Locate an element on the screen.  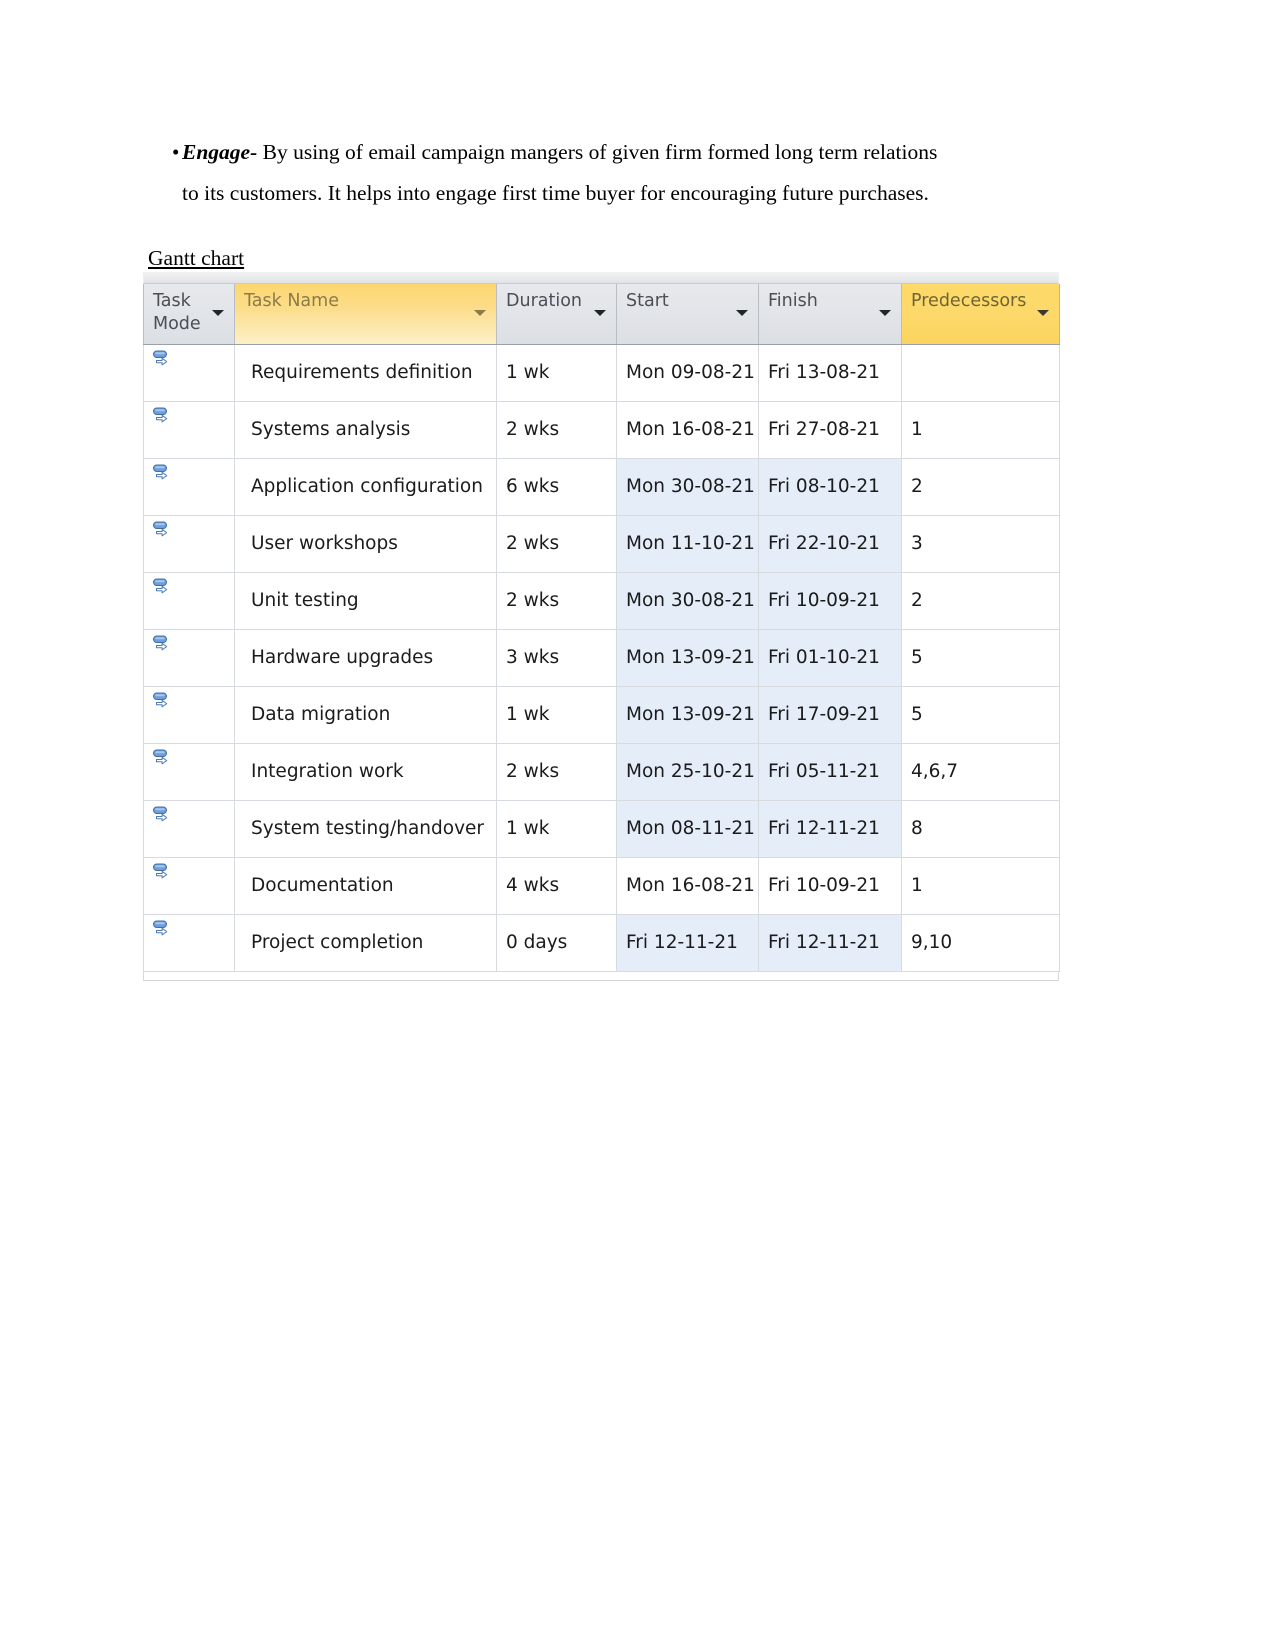
cell-predecessors is located at coordinates (980, 373).